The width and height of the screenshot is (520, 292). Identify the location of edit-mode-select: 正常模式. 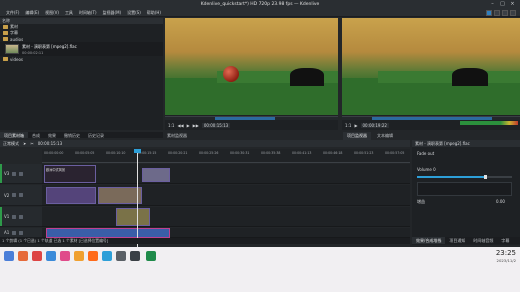
(11, 143).